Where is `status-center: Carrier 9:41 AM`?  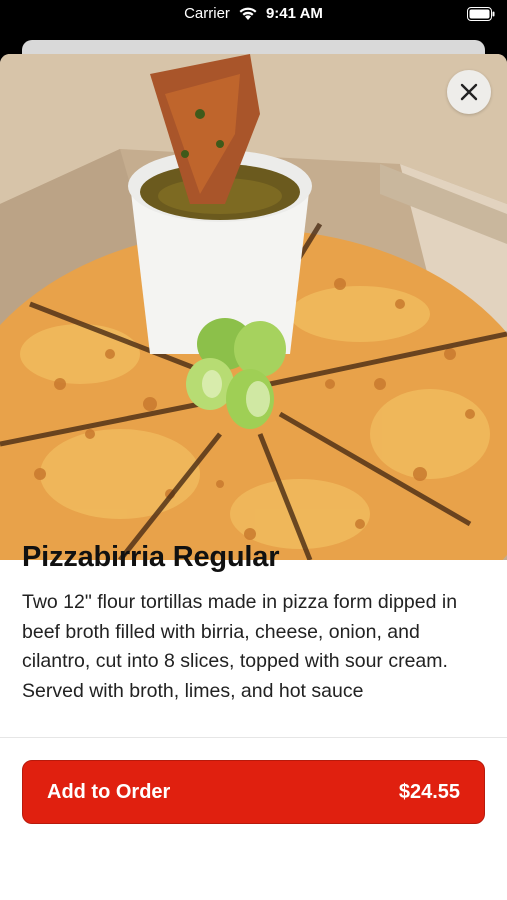 status-center: Carrier 9:41 AM is located at coordinates (253, 13).